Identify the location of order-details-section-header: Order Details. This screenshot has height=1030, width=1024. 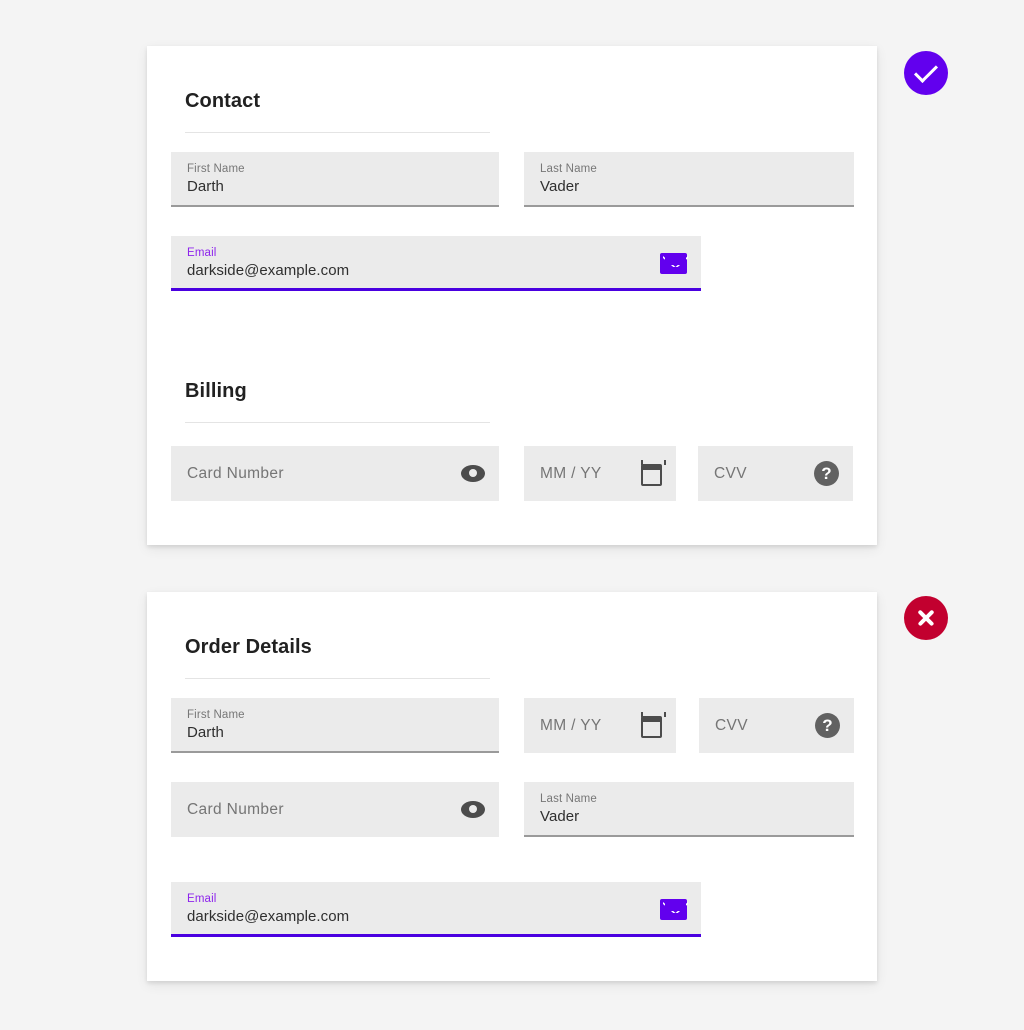
(337, 656).